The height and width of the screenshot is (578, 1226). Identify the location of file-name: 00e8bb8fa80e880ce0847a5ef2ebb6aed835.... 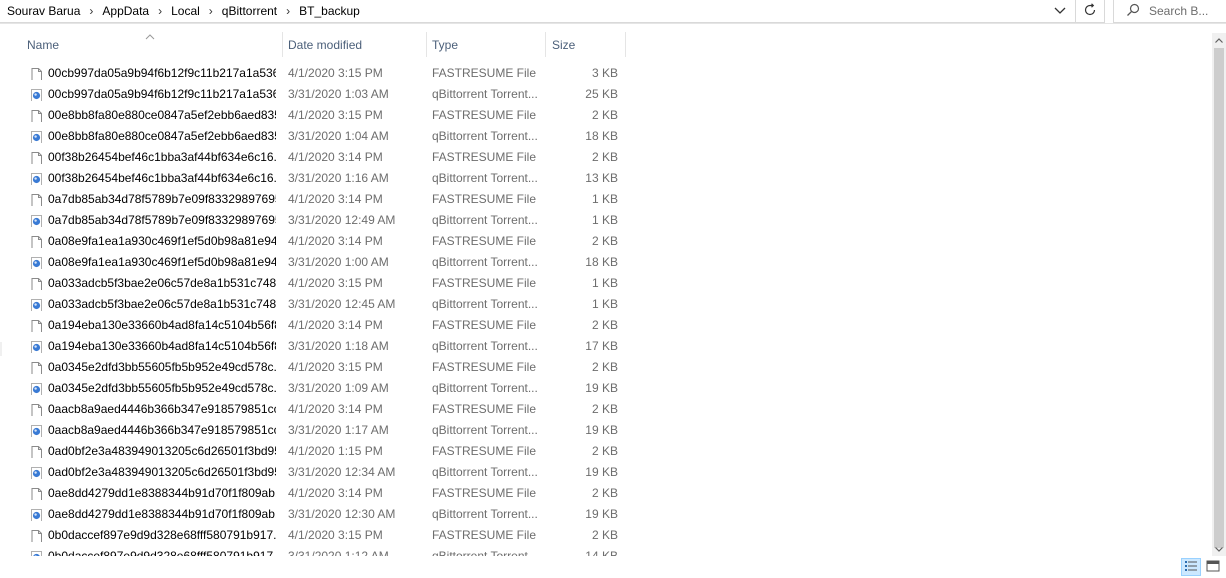
(162, 136).